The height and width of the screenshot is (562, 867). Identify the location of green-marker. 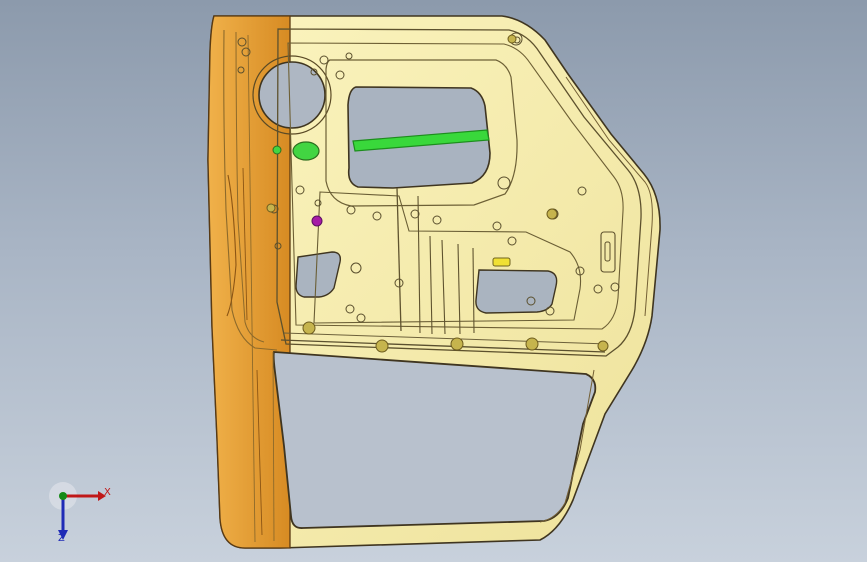
(306, 151).